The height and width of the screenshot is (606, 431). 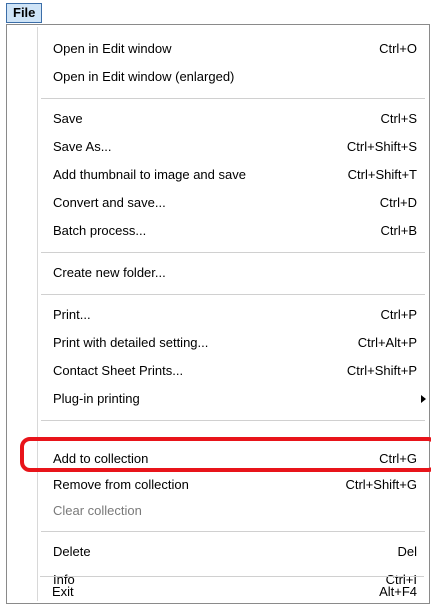 I want to click on menu-item-label: Add to collection, so click(x=101, y=458).